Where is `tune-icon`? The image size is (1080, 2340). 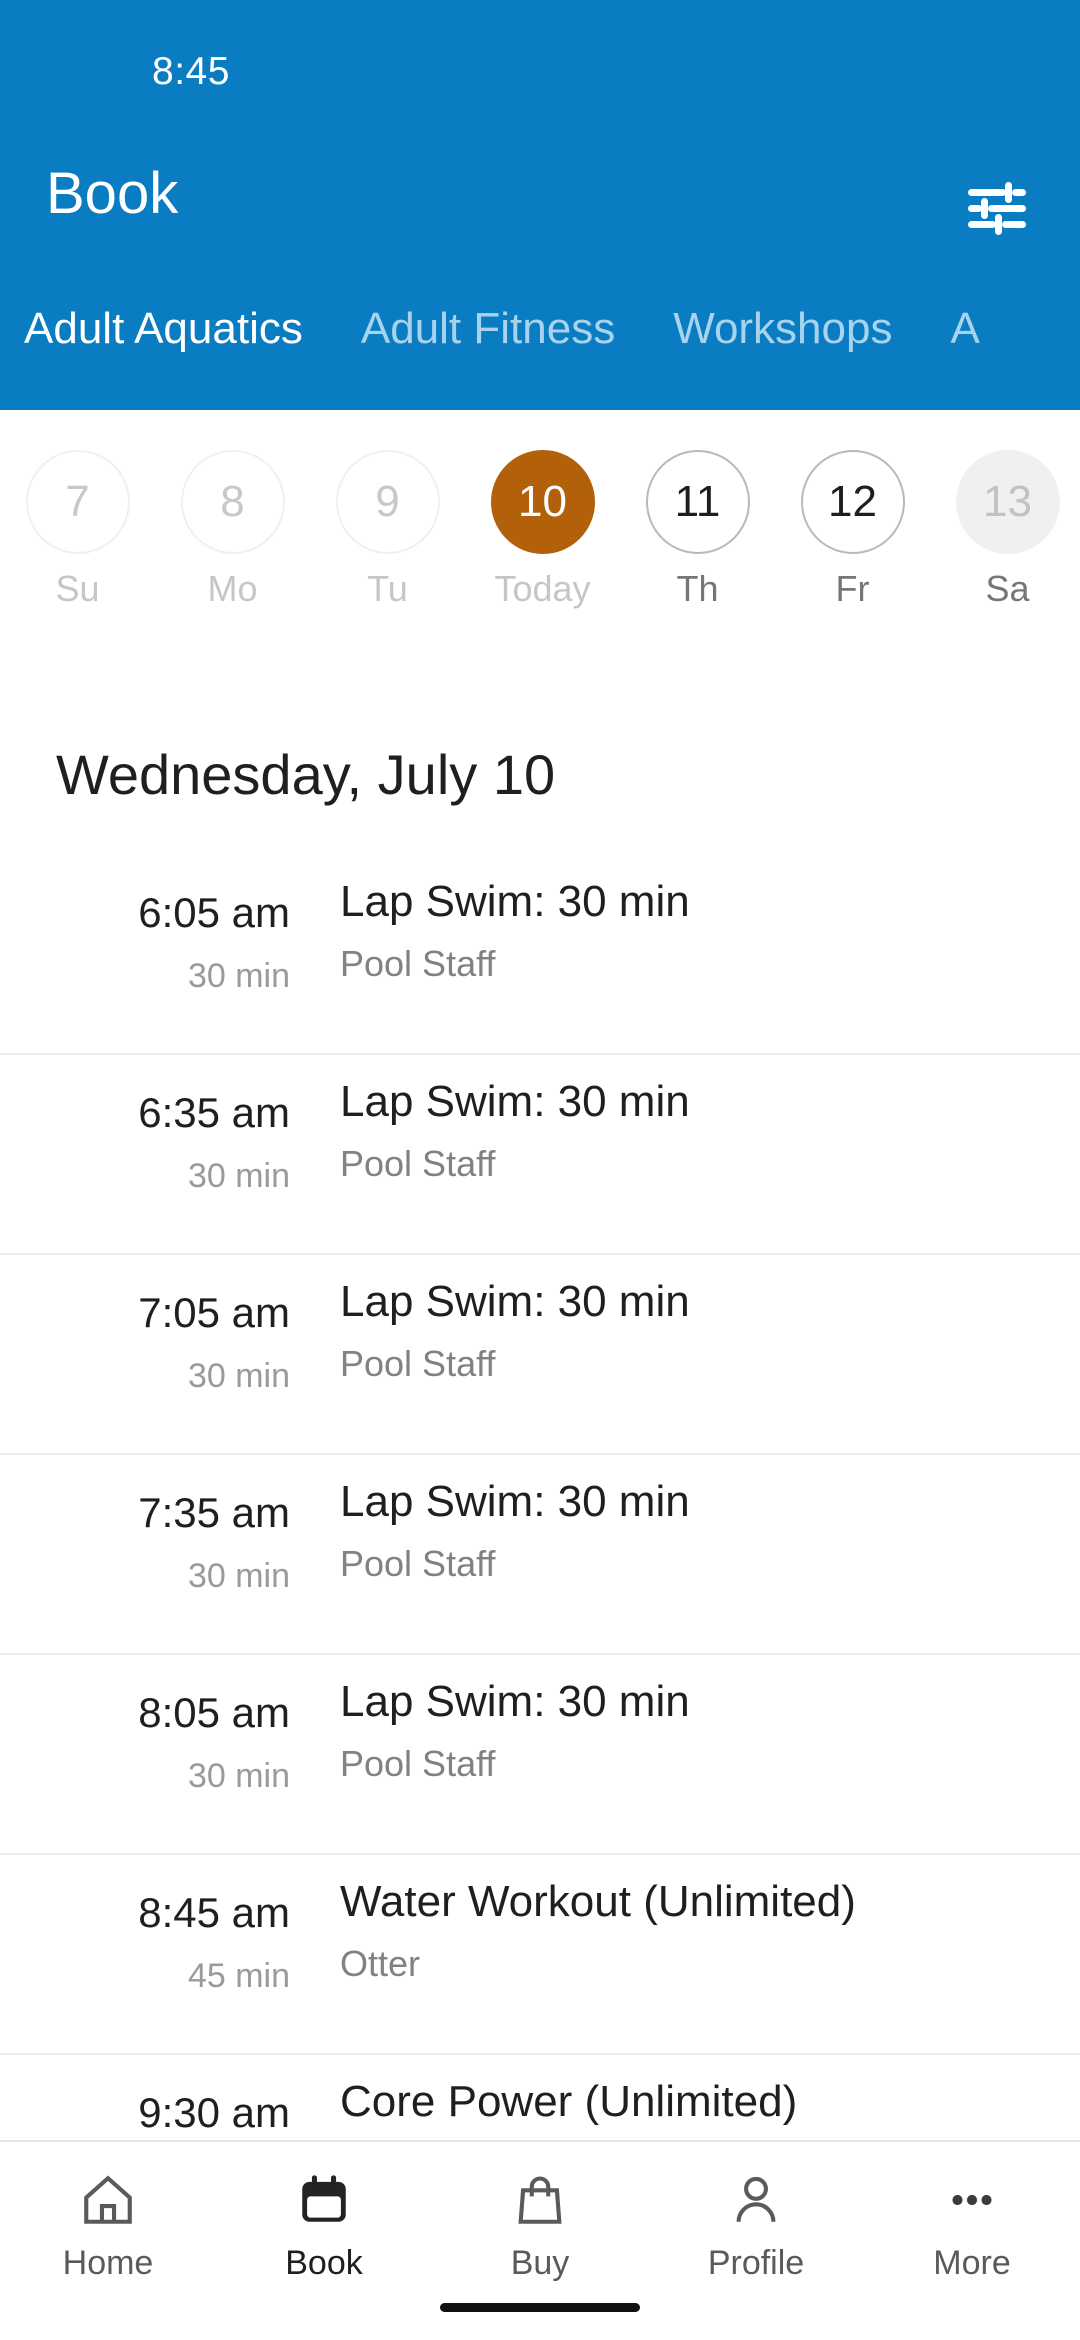 tune-icon is located at coordinates (997, 208).